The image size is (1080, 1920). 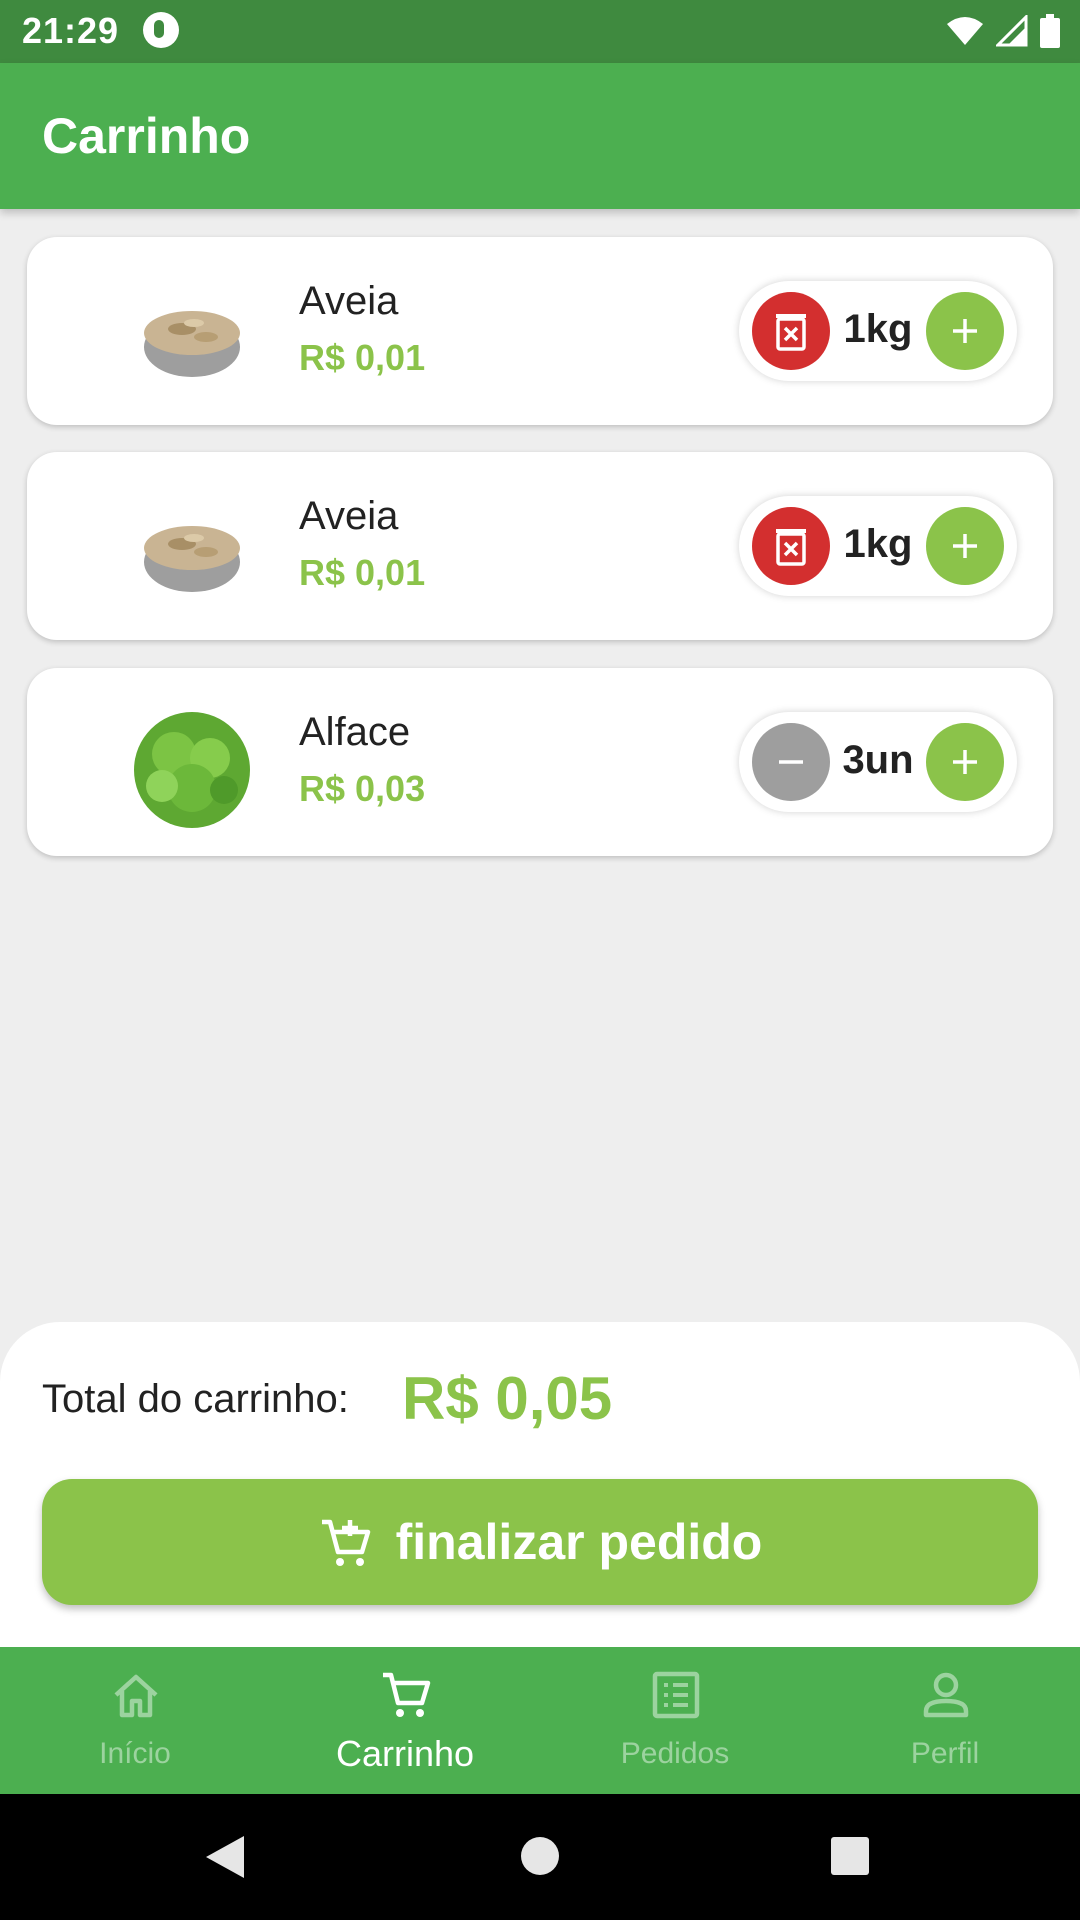 I want to click on orders-icon, so click(x=676, y=1695).